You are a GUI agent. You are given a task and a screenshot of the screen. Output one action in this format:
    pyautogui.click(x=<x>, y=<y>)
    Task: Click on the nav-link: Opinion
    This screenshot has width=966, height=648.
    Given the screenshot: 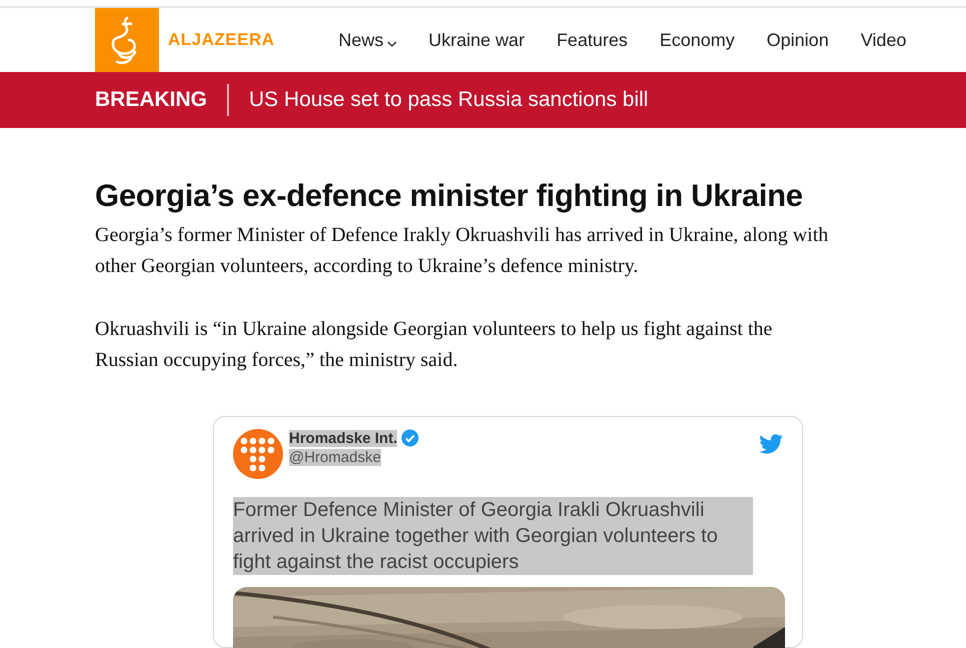 What is the action you would take?
    pyautogui.click(x=797, y=40)
    